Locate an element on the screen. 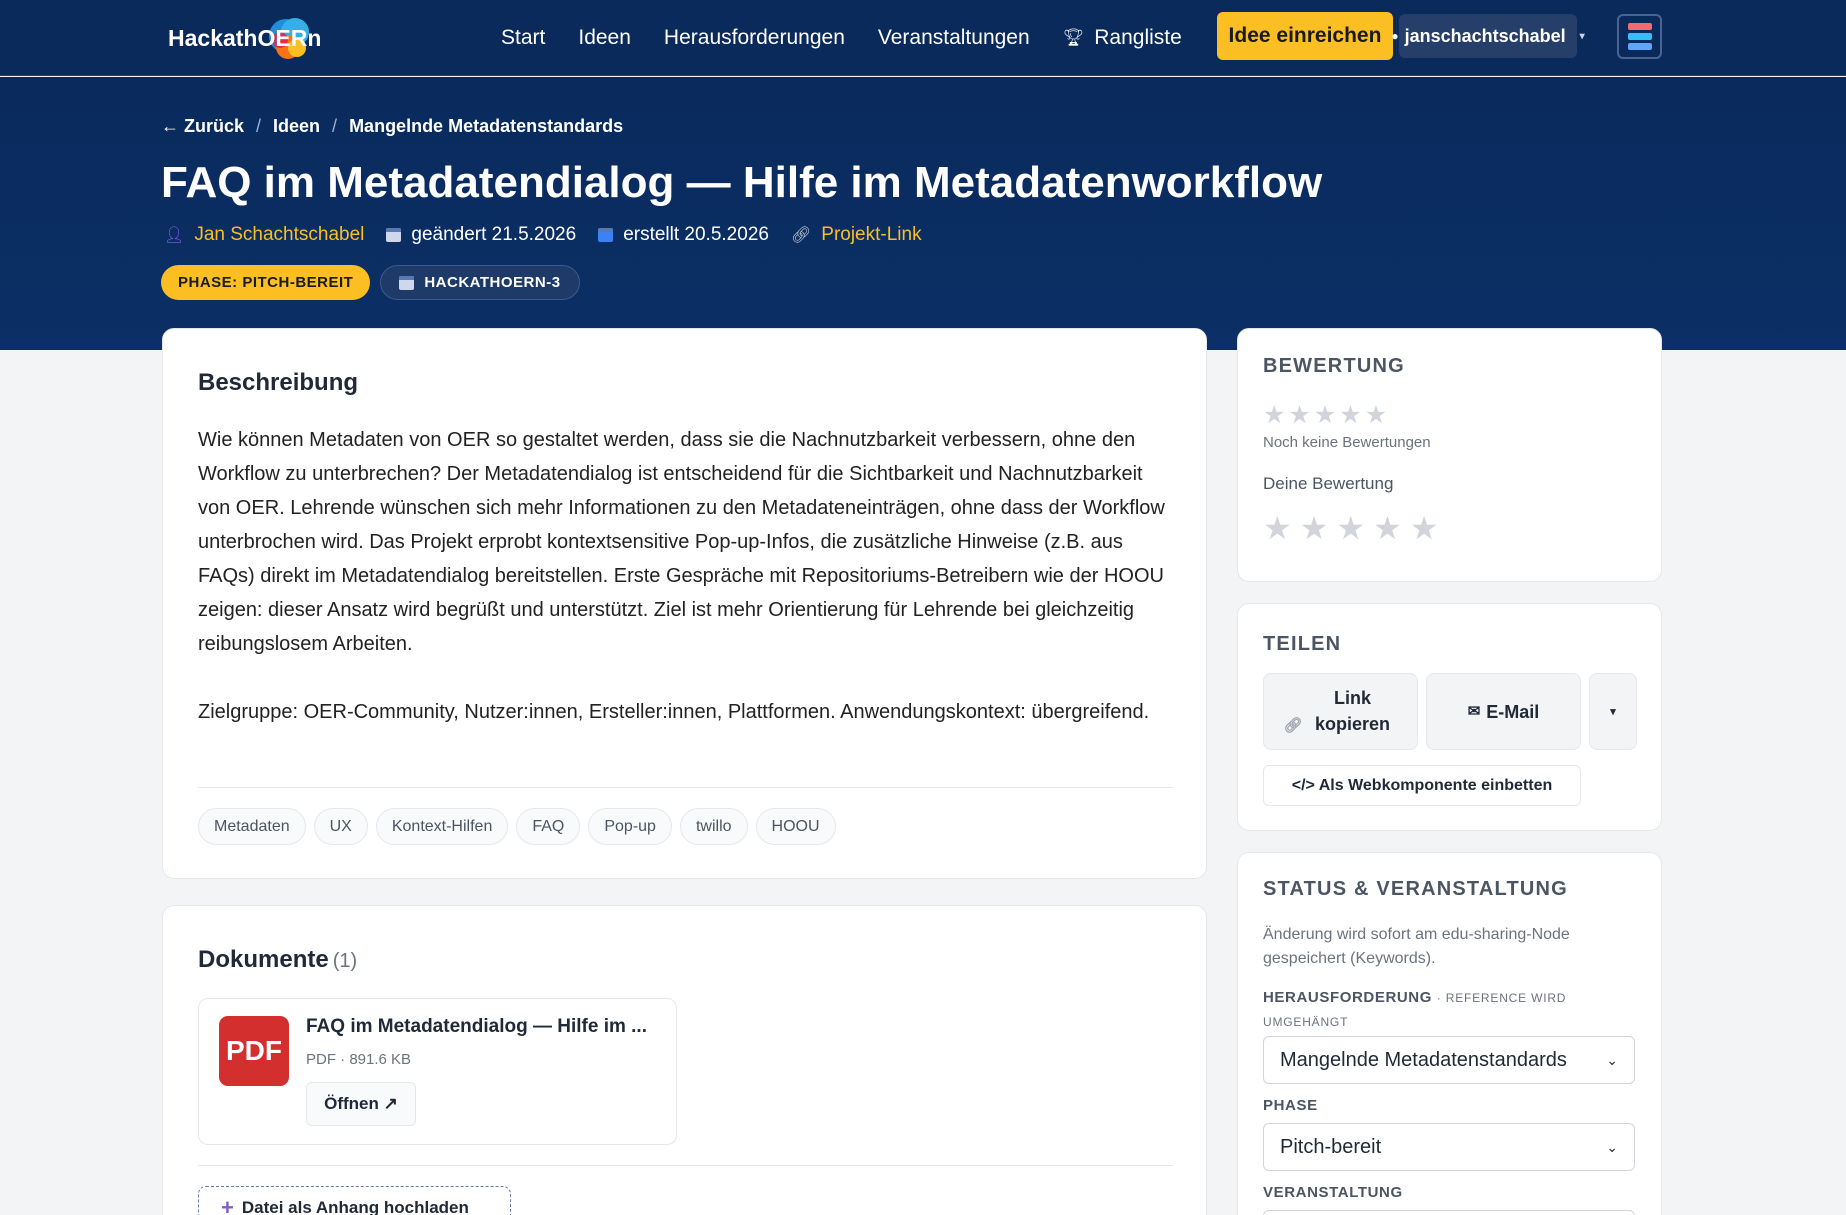 This screenshot has height=1215, width=1846. star-4-button: ★ is located at coordinates (1387, 528).